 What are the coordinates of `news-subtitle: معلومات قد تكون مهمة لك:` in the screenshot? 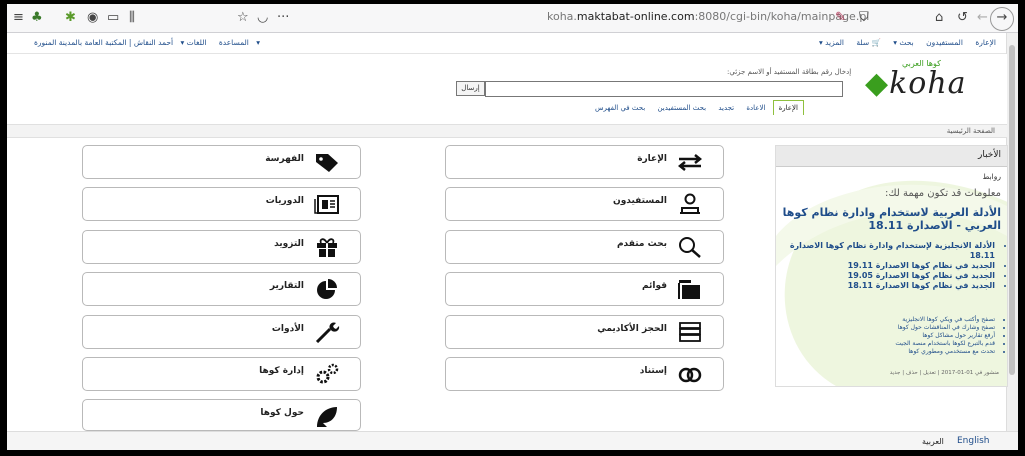 It's located at (943, 193).